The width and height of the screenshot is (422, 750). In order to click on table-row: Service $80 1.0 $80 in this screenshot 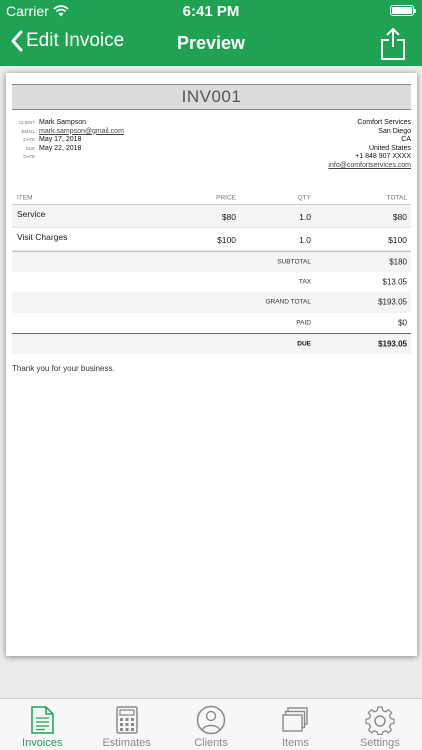, I will do `click(211, 216)`.